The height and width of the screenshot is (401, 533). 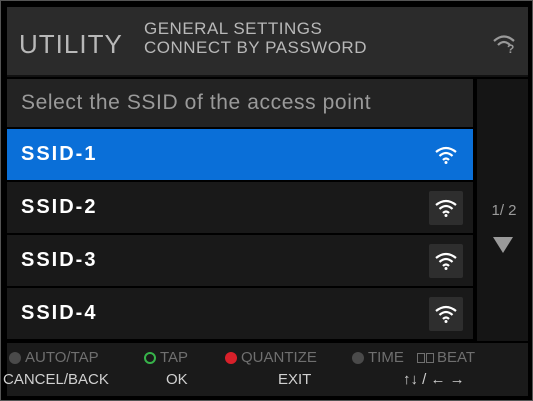 What do you see at coordinates (358, 357) in the screenshot?
I see `grey-gear-icon` at bounding box center [358, 357].